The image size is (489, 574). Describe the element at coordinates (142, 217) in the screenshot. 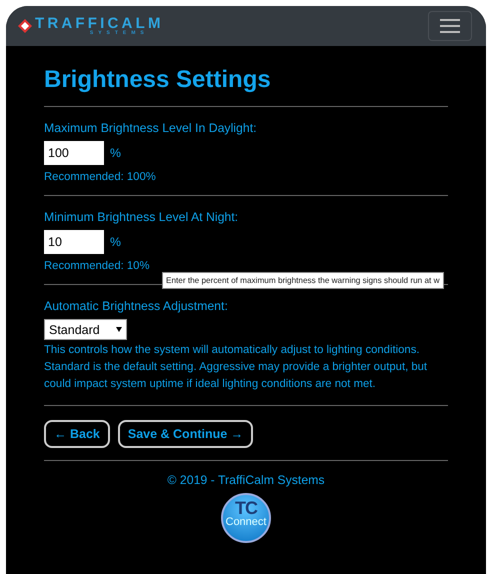

I see `field-label: Minimum Brightness Level At Night:` at that location.